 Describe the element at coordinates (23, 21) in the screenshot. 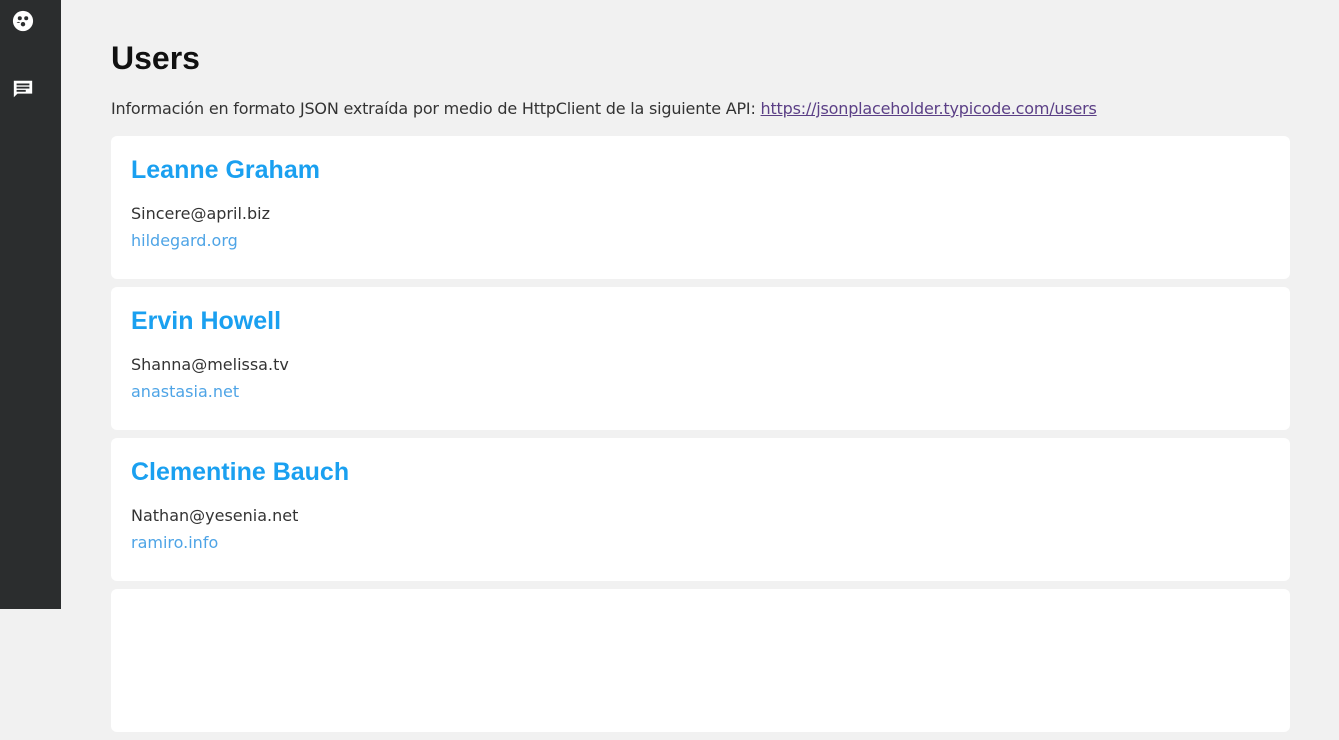

I see `users-icon` at that location.